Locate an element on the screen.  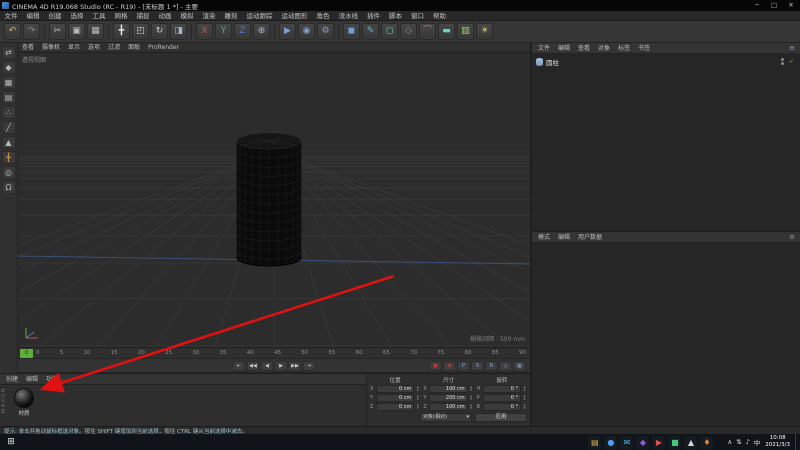
viewport-menu-3: 选项 is located at coordinates (94, 48).